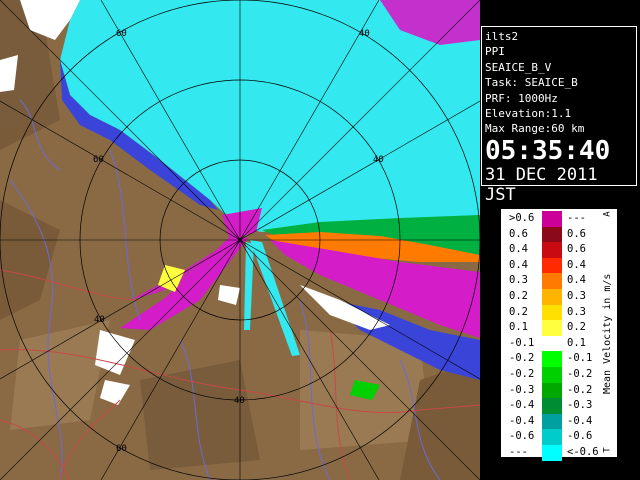 This screenshot has width=640, height=480. I want to click on ring-label-60-sw: 60, so click(121, 449).